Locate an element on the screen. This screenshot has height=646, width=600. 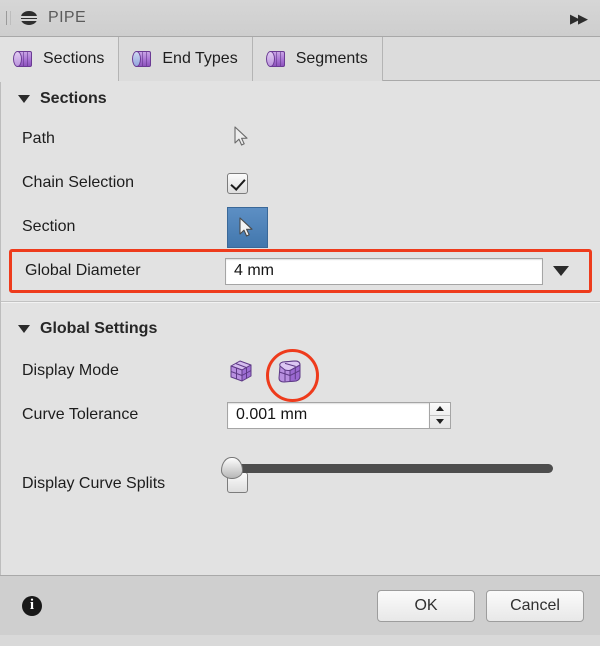
row-global-diameter-highlighted: Global Diameter 4 mm is located at coordinates (300, 271).